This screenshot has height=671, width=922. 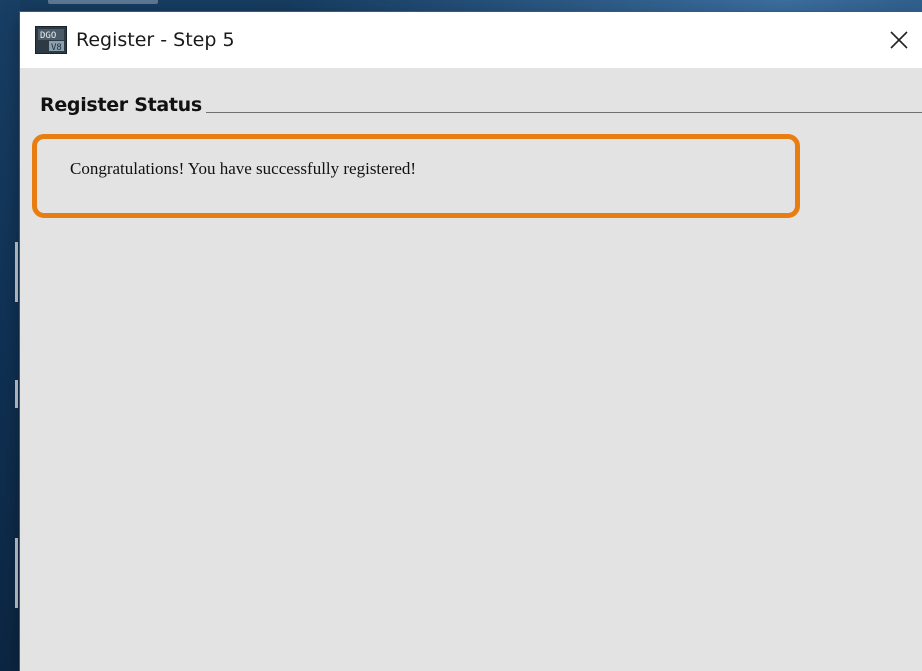 I want to click on section-title: Register Status, so click(x=123, y=105).